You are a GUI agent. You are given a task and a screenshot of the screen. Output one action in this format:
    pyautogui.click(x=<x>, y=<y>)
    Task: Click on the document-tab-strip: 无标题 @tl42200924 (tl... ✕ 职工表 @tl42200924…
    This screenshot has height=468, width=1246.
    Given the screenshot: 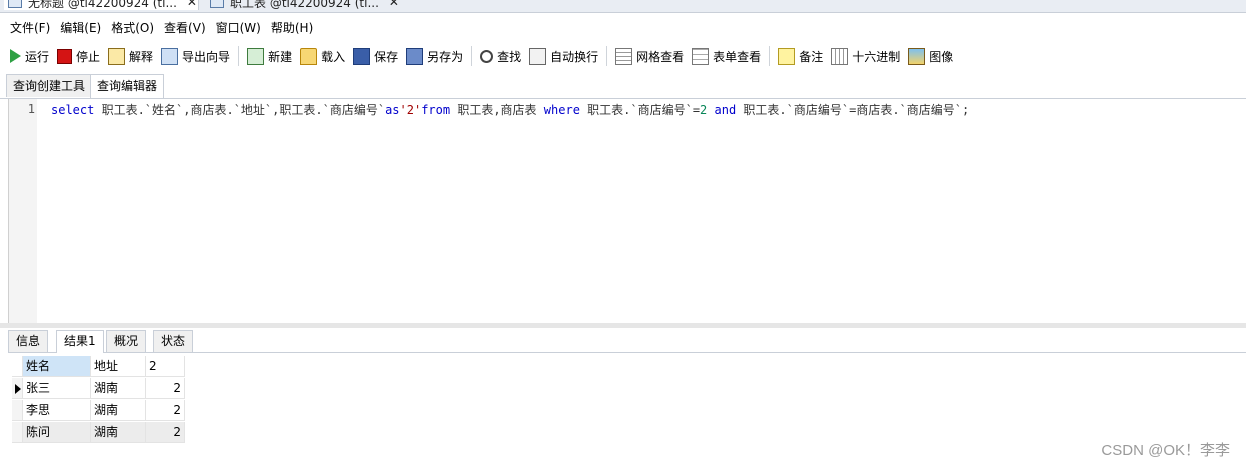 What is the action you would take?
    pyautogui.click(x=623, y=6)
    